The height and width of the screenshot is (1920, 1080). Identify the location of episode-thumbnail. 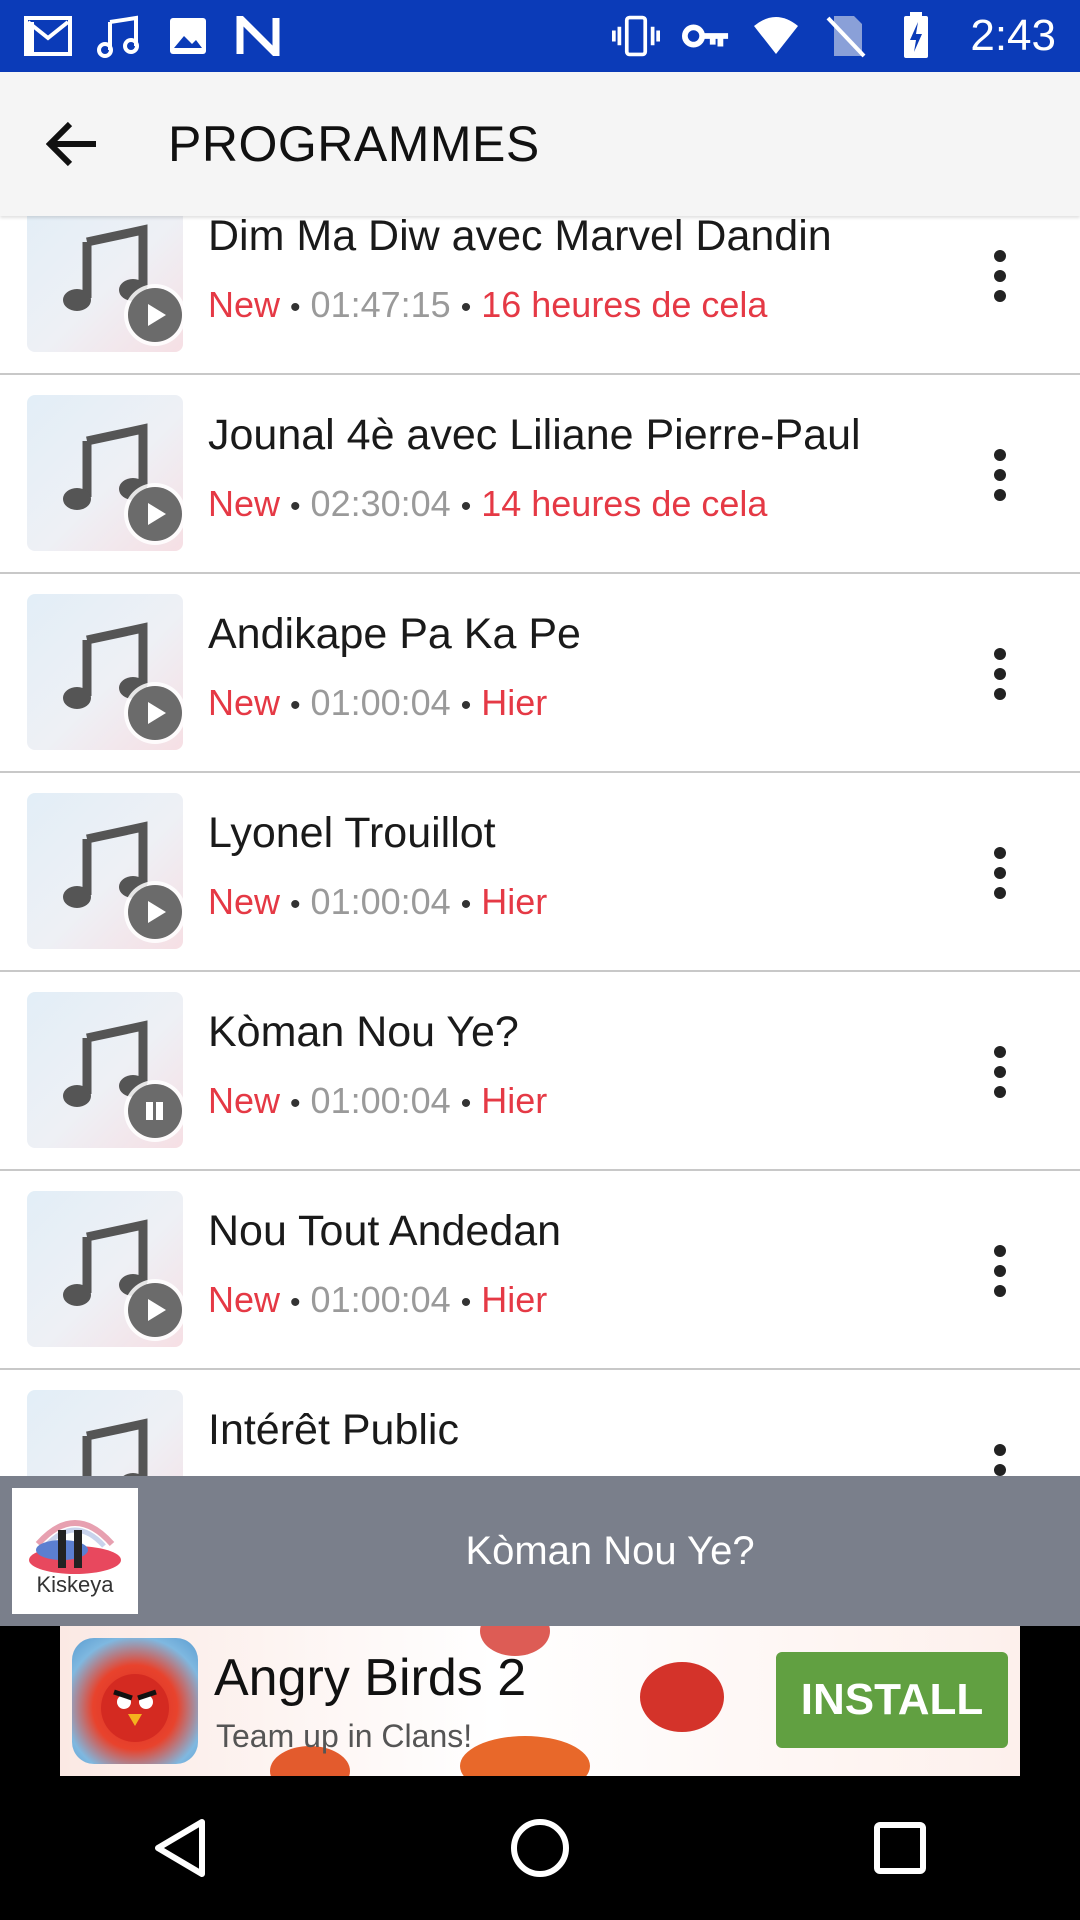
(105, 1433).